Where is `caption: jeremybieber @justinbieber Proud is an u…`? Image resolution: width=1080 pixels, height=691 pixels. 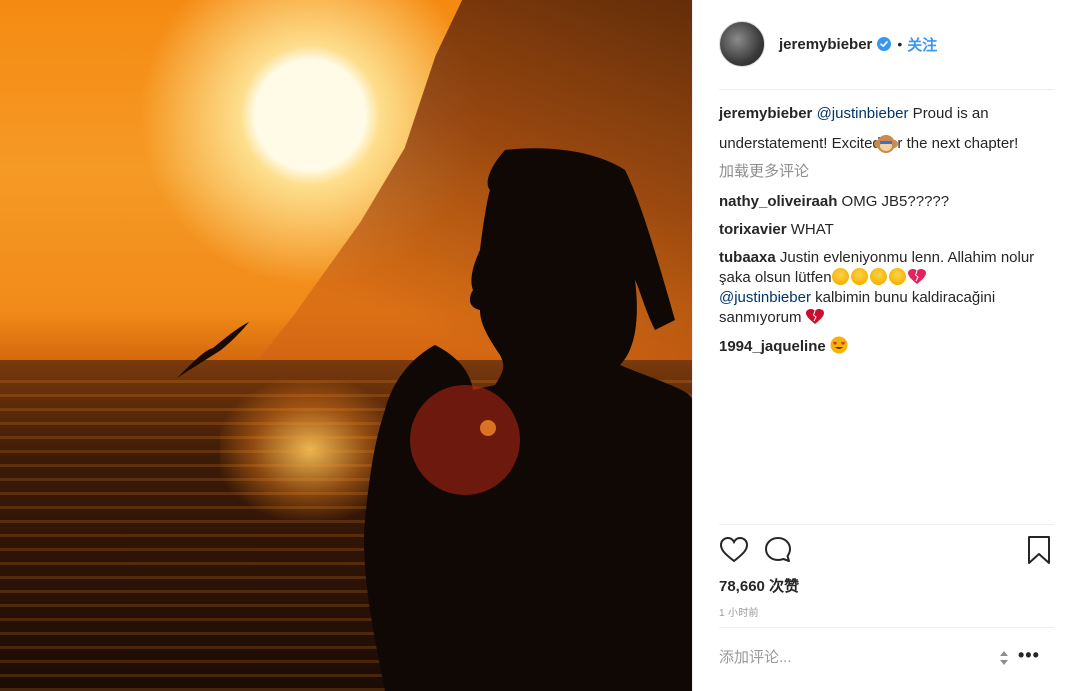
caption: jeremybieber @justinbieber Proud is an u… is located at coordinates (886, 129).